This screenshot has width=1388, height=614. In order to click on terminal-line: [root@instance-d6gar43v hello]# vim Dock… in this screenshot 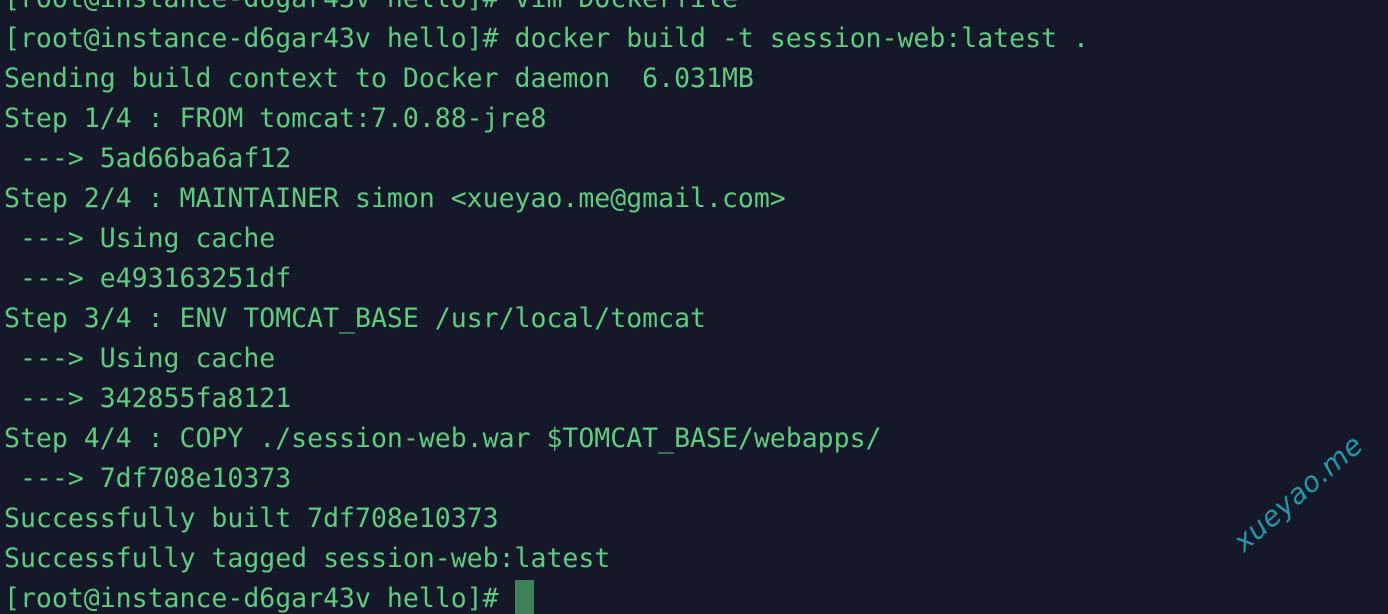, I will do `click(694, 9)`.